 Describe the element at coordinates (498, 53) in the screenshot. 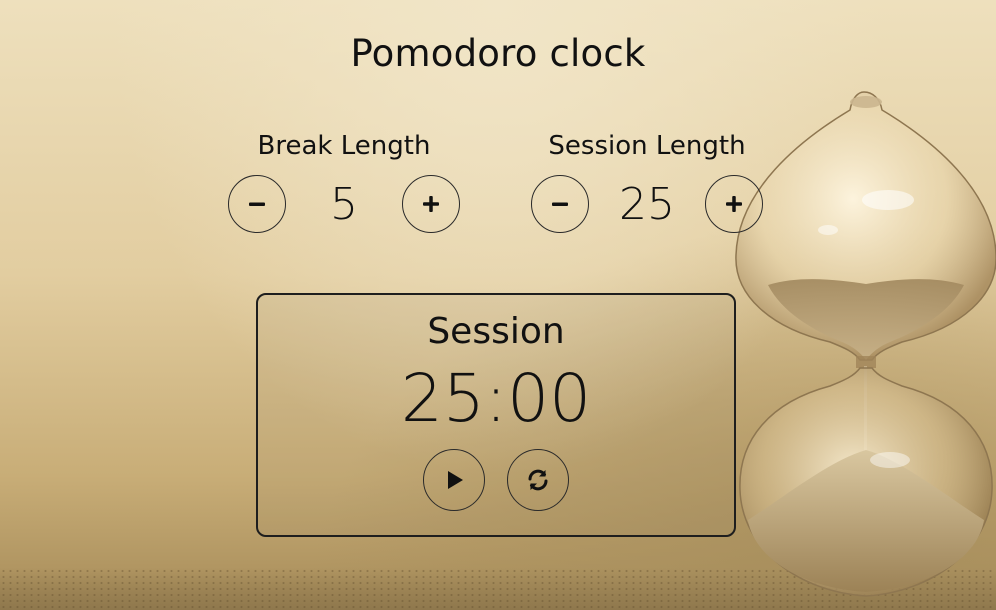

I see `app-title: Pomodoro clock` at that location.